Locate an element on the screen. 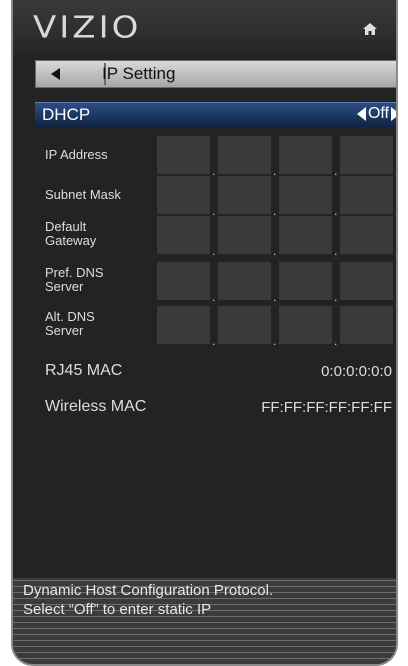 This screenshot has height=666, width=408. default-gateway-row: Default Gateway . . . is located at coordinates (215, 237).